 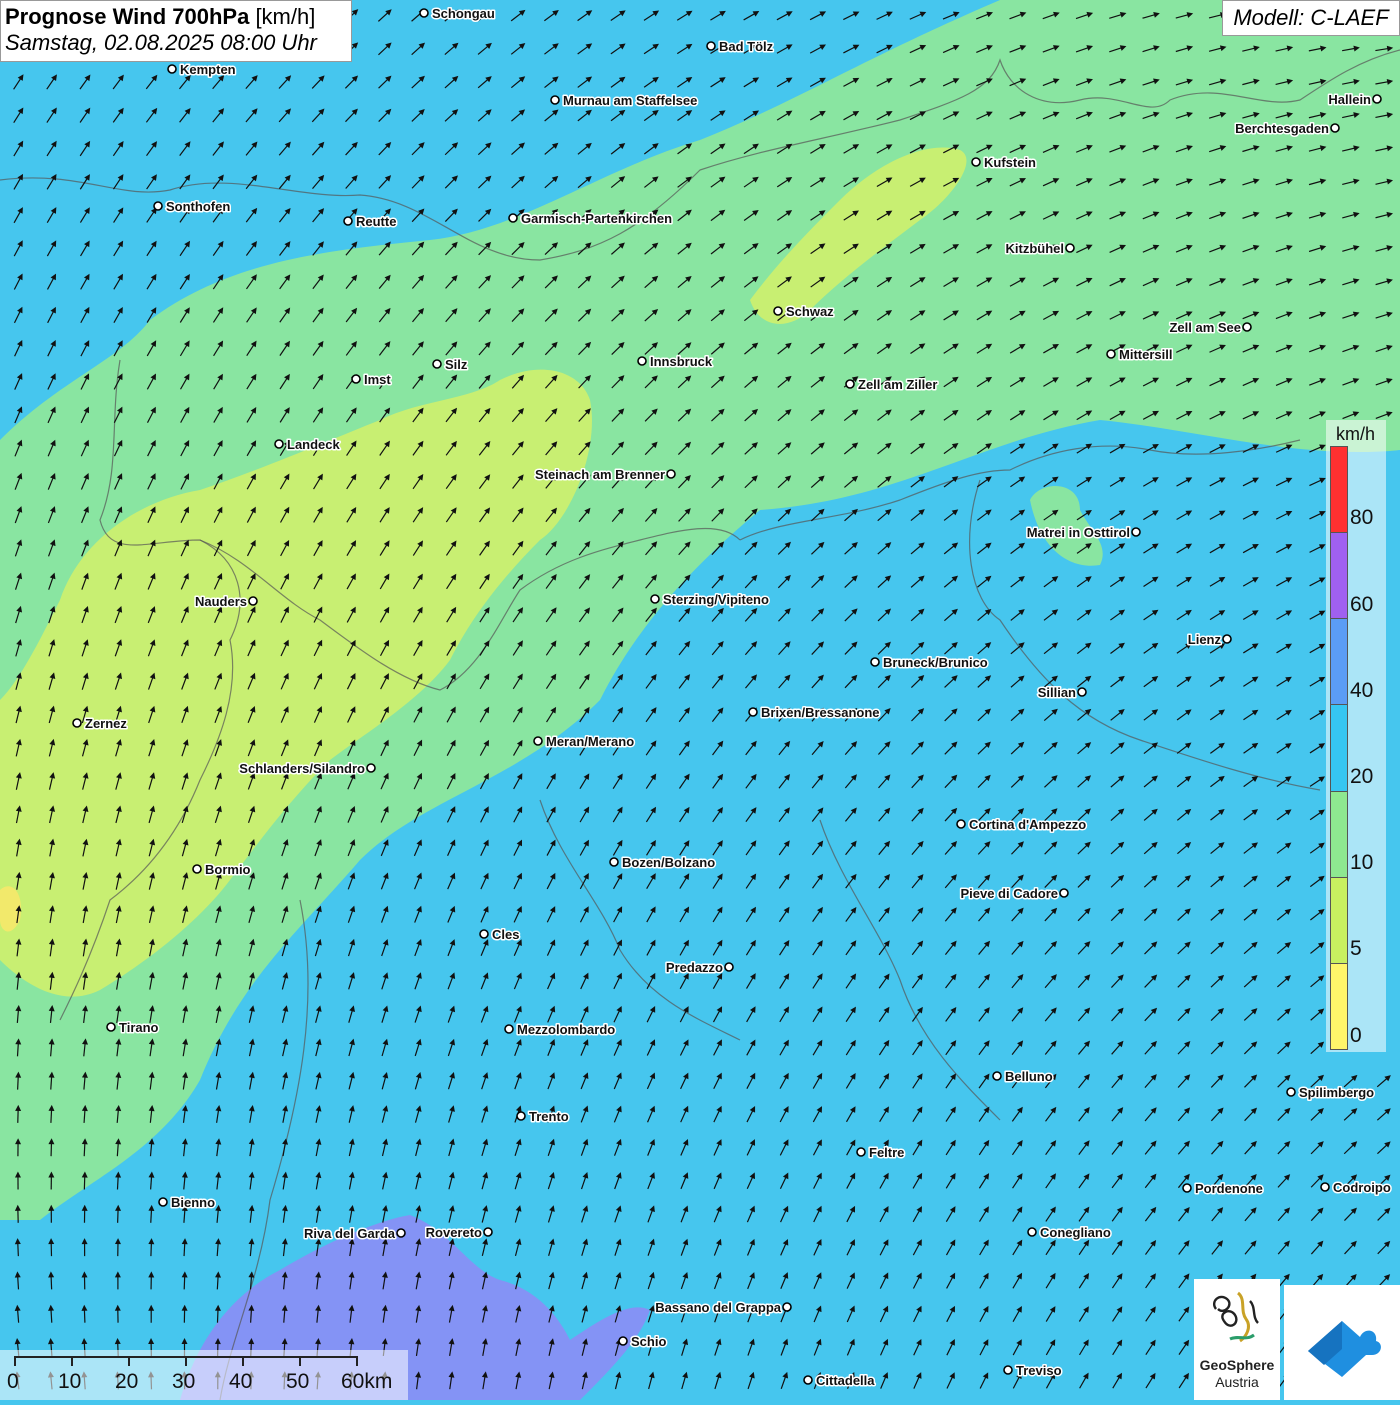 I want to click on legend-label-40: 40, so click(x=1361, y=691).